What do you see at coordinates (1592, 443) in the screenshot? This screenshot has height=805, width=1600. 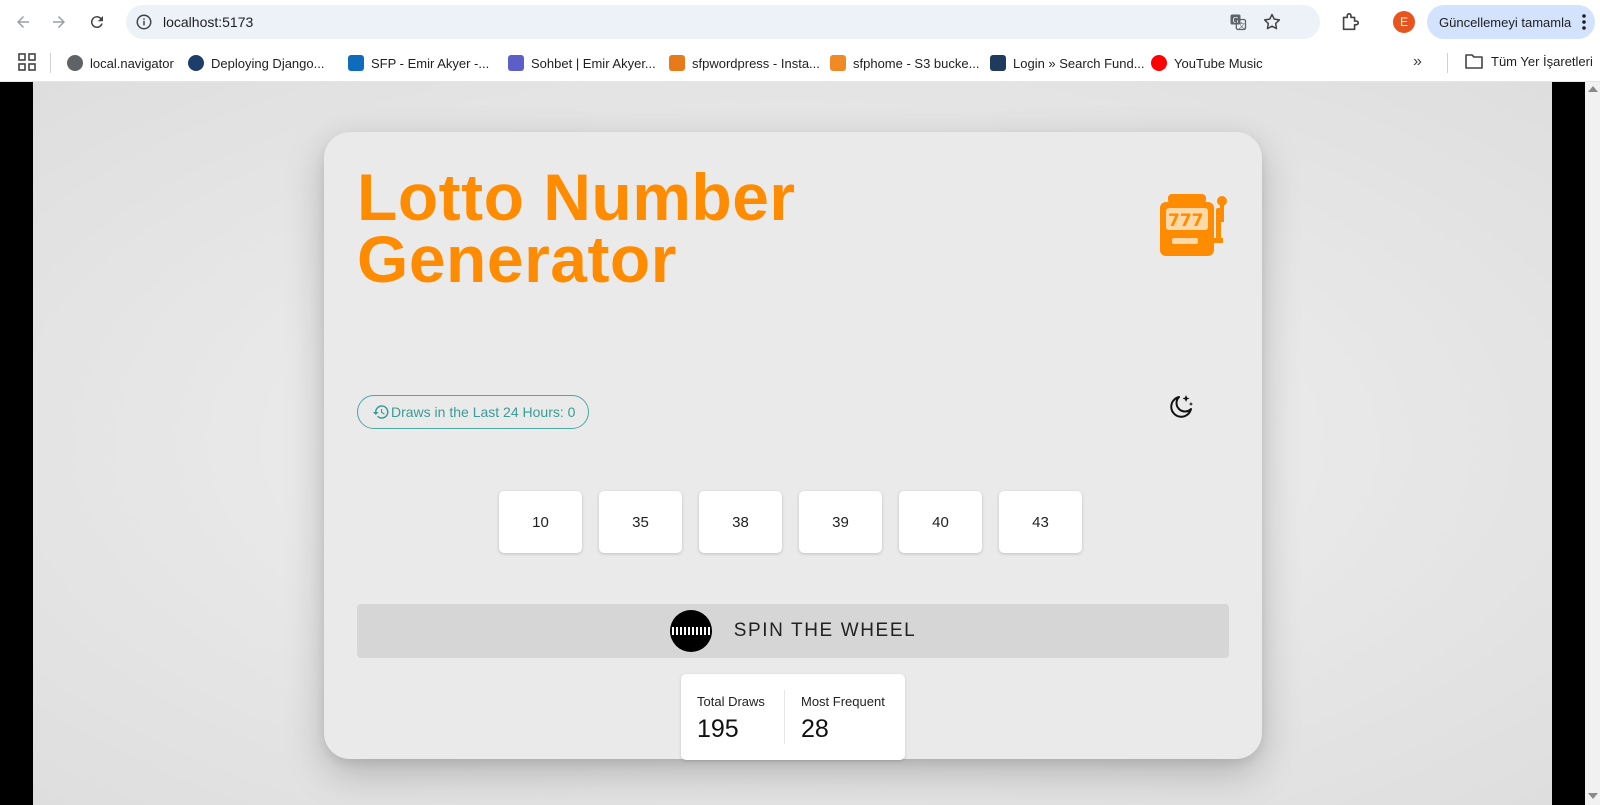 I see `vertical-scrollbar` at bounding box center [1592, 443].